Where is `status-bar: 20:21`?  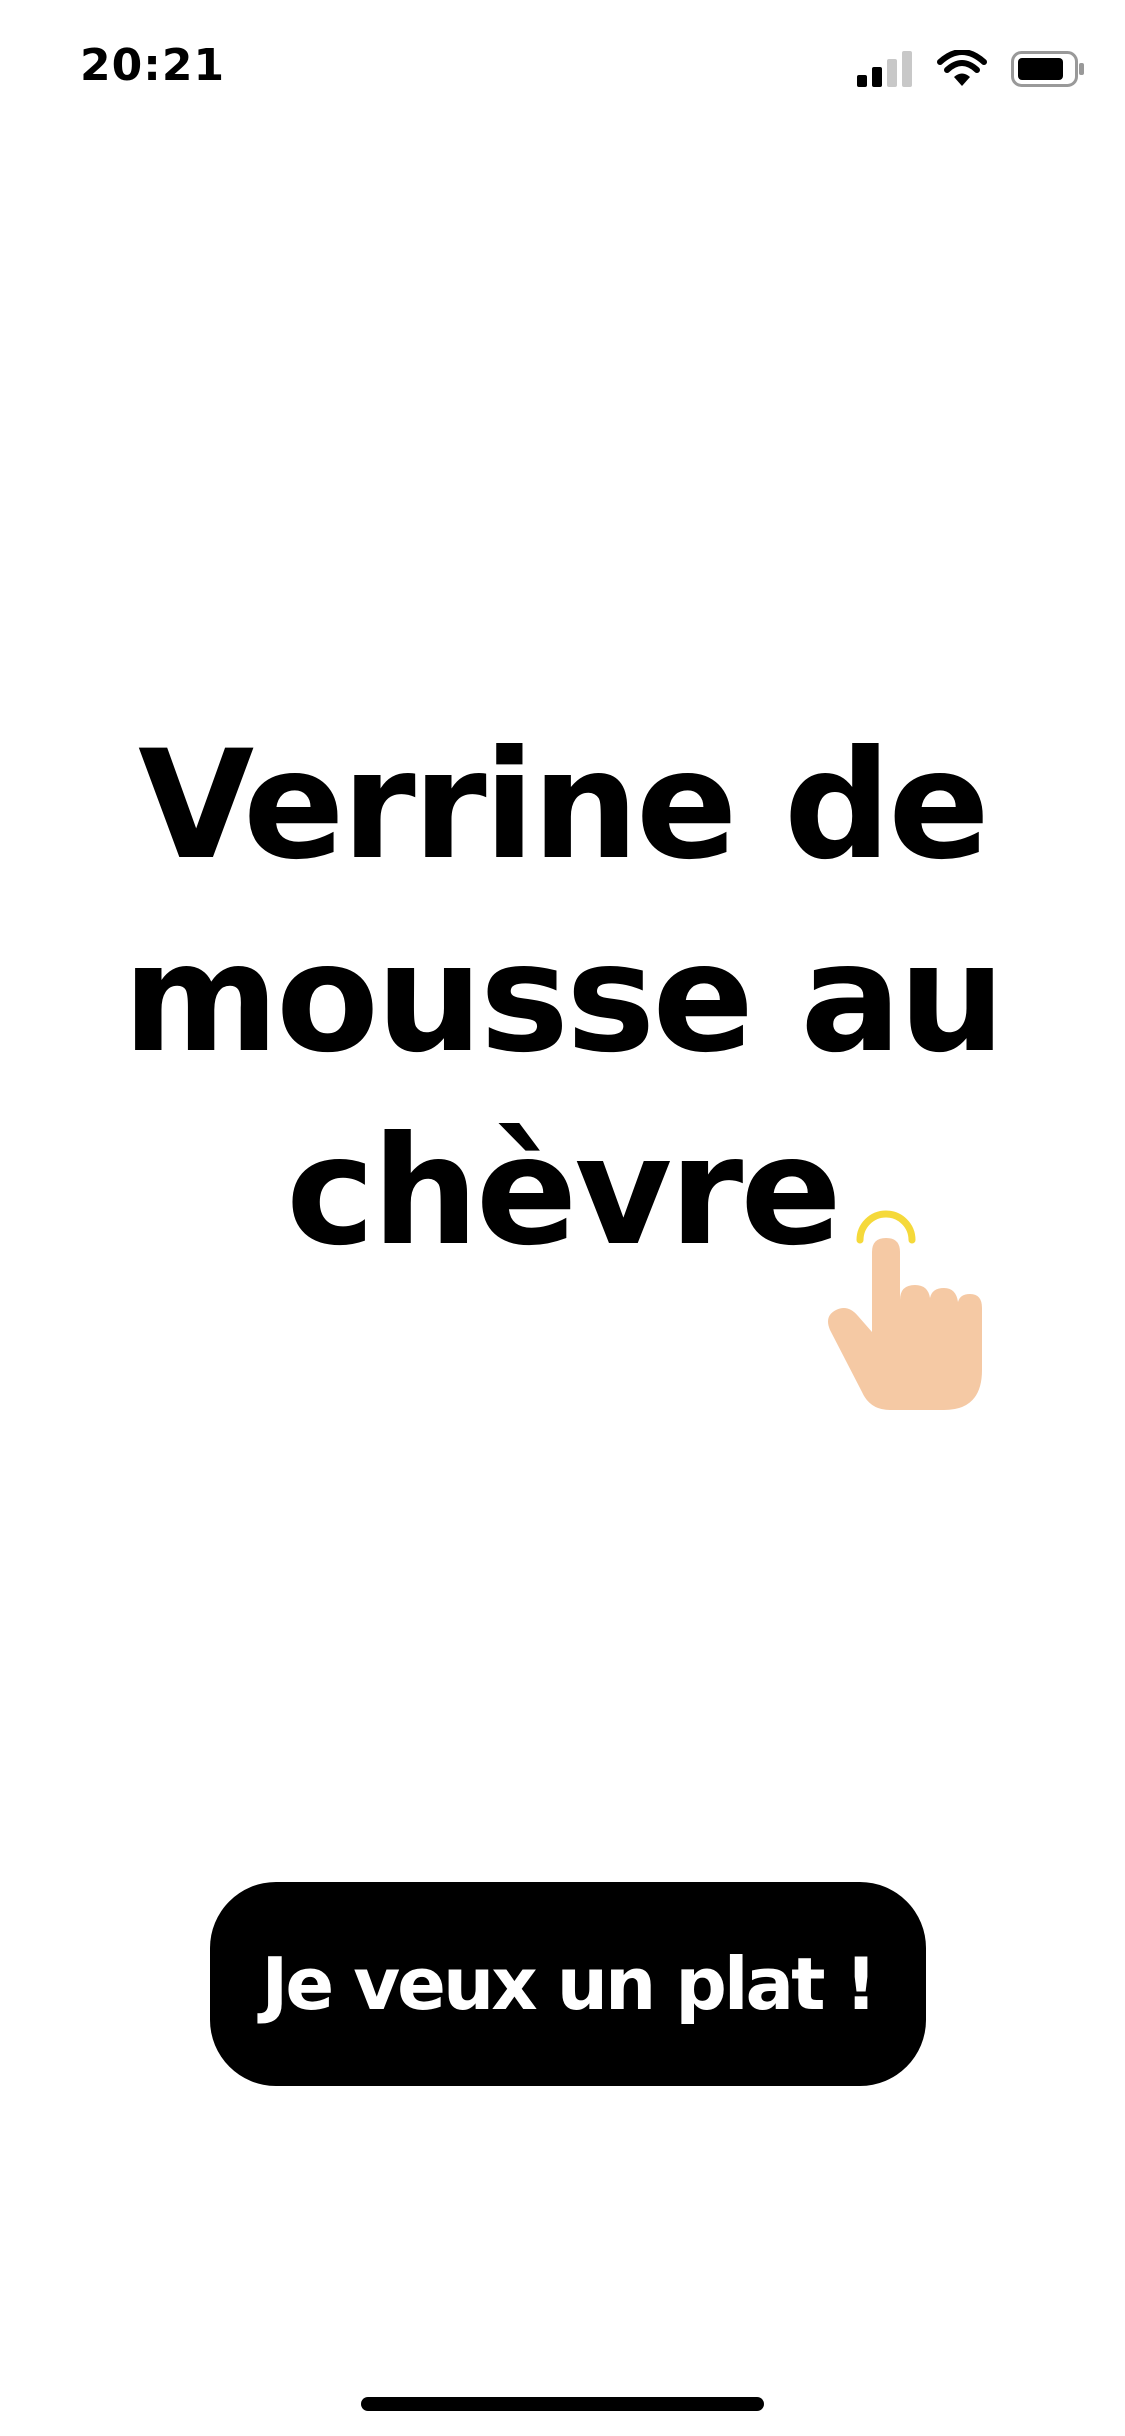
status-bar: 20:21 is located at coordinates (562, 70).